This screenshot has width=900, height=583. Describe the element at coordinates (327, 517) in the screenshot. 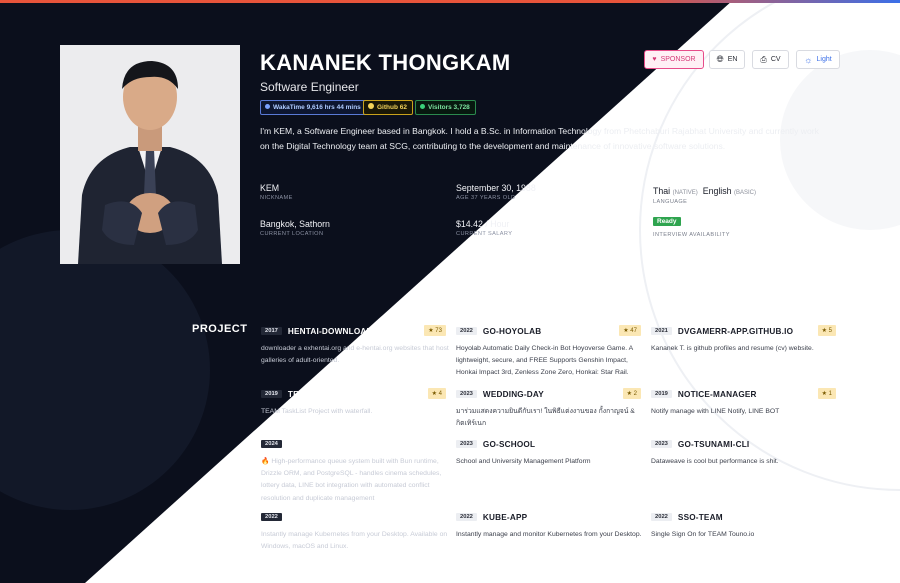

I see `project-title: INFRA-HADES-APP` at that location.